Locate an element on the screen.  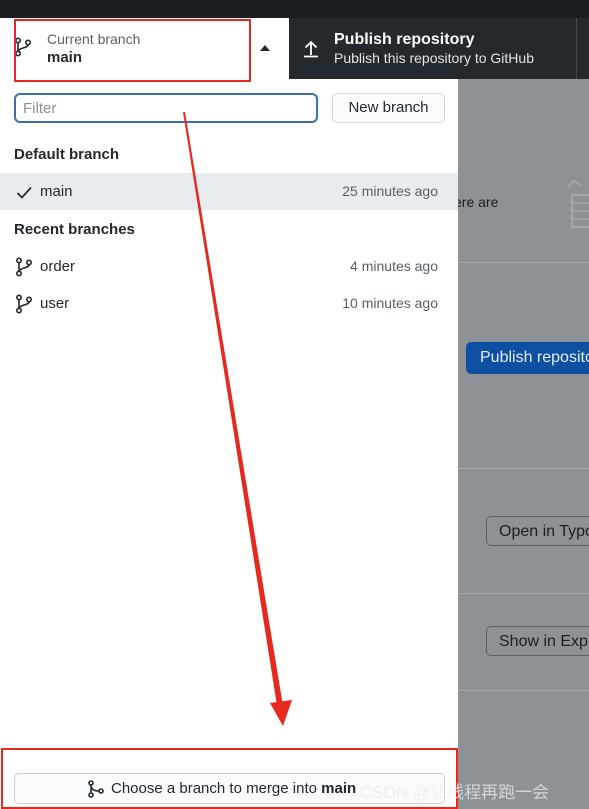
watermark: CSDN @让线程再跑一会 is located at coordinates (455, 792).